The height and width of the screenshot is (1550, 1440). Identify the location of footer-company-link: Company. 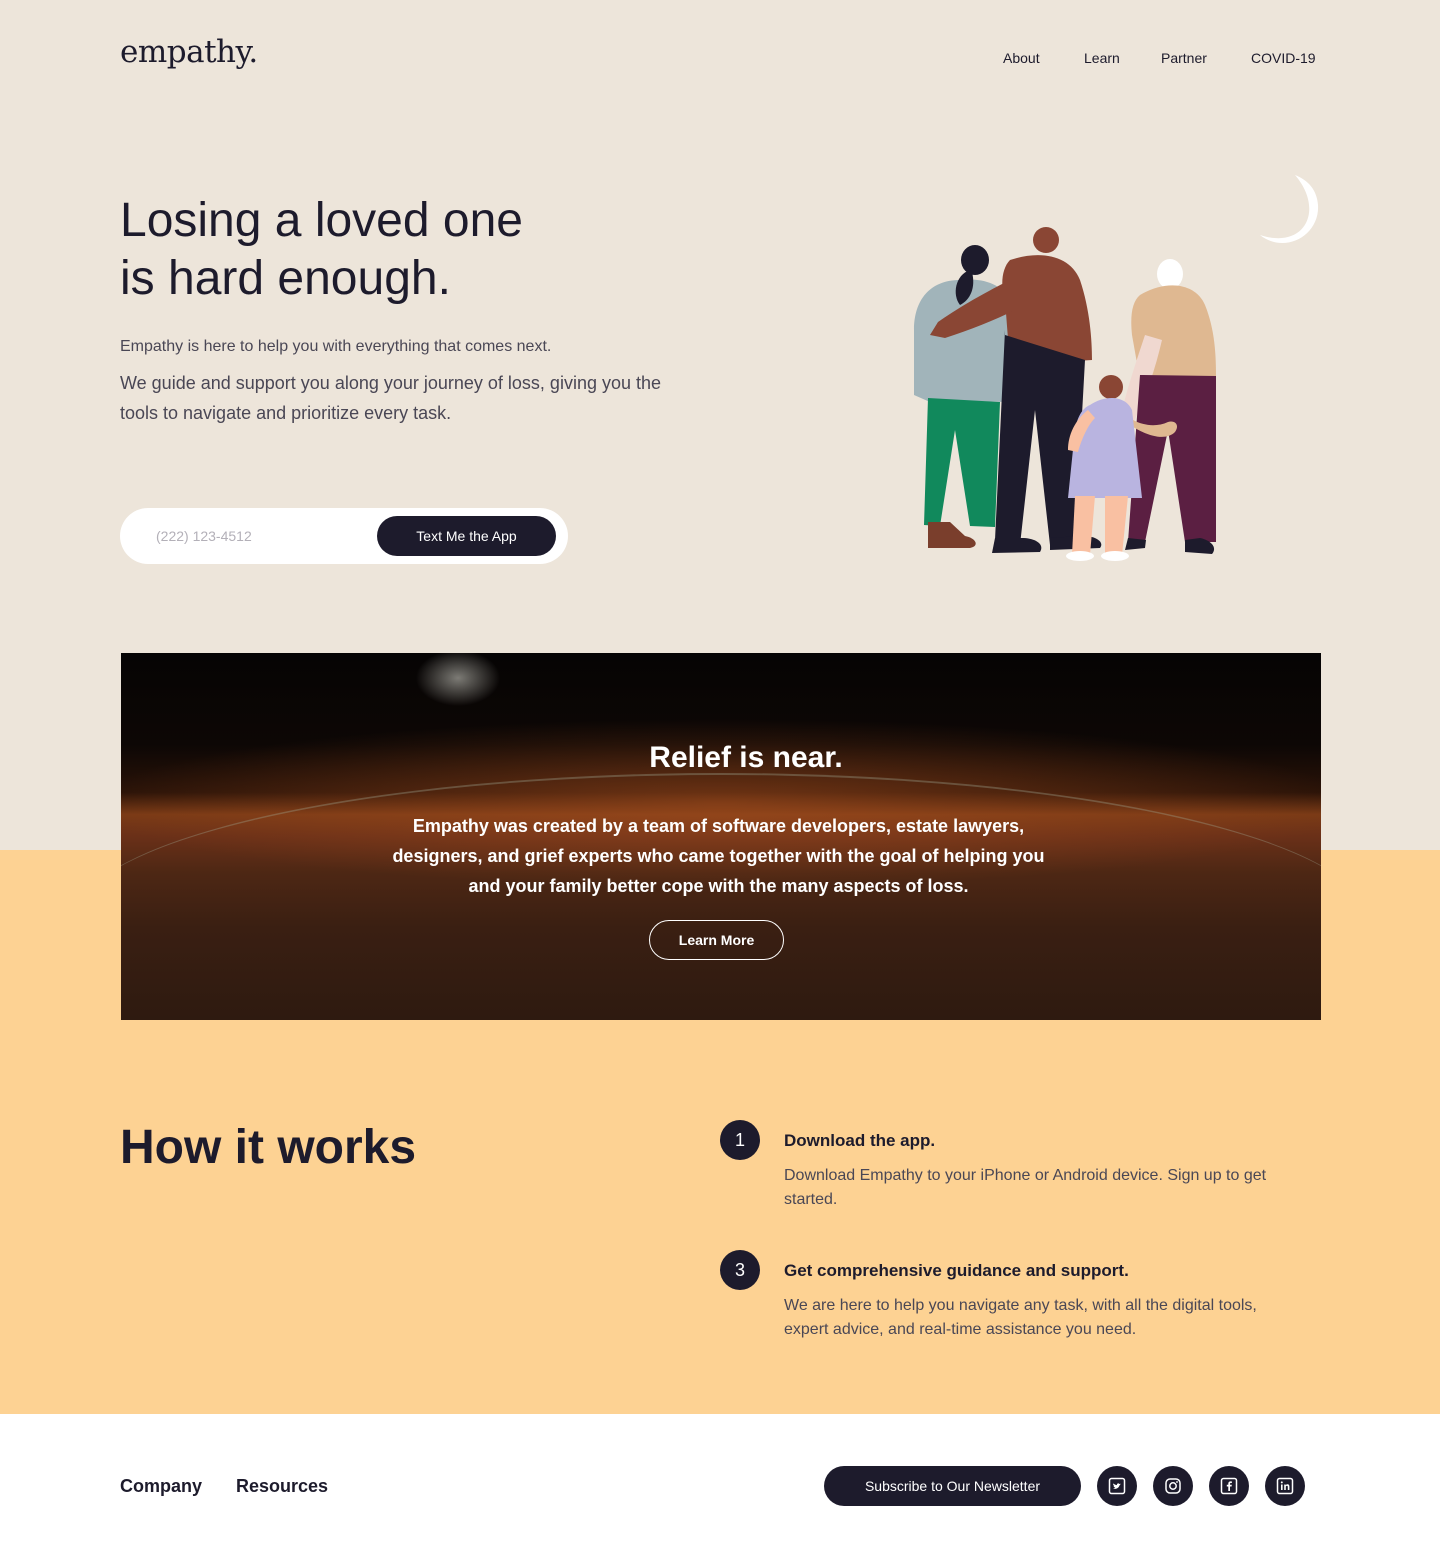
(161, 1486).